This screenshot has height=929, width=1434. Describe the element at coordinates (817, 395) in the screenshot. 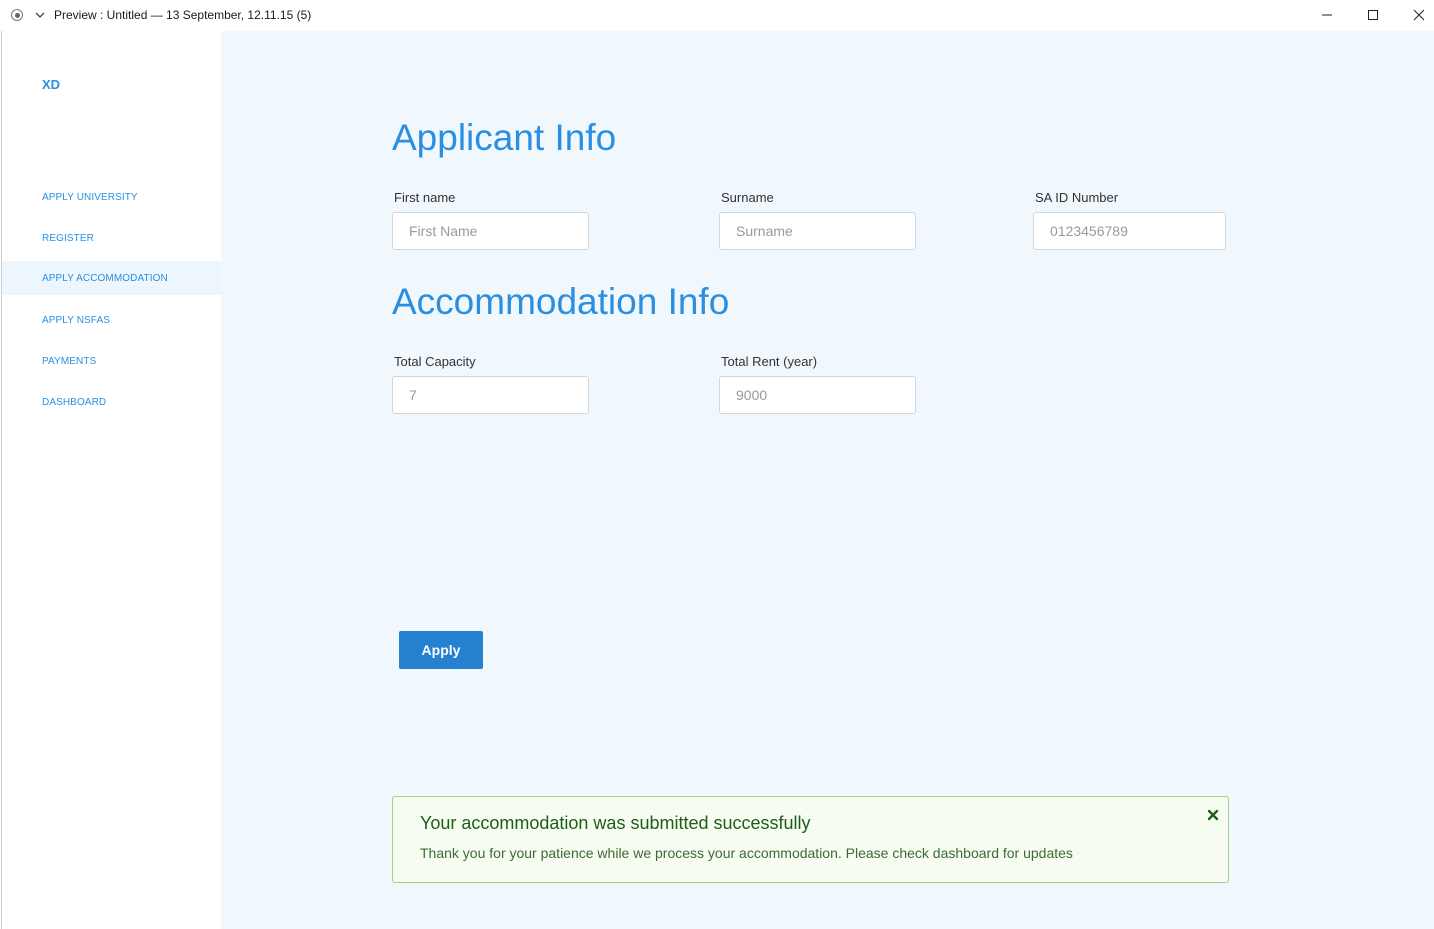

I see `total-rent-input` at that location.